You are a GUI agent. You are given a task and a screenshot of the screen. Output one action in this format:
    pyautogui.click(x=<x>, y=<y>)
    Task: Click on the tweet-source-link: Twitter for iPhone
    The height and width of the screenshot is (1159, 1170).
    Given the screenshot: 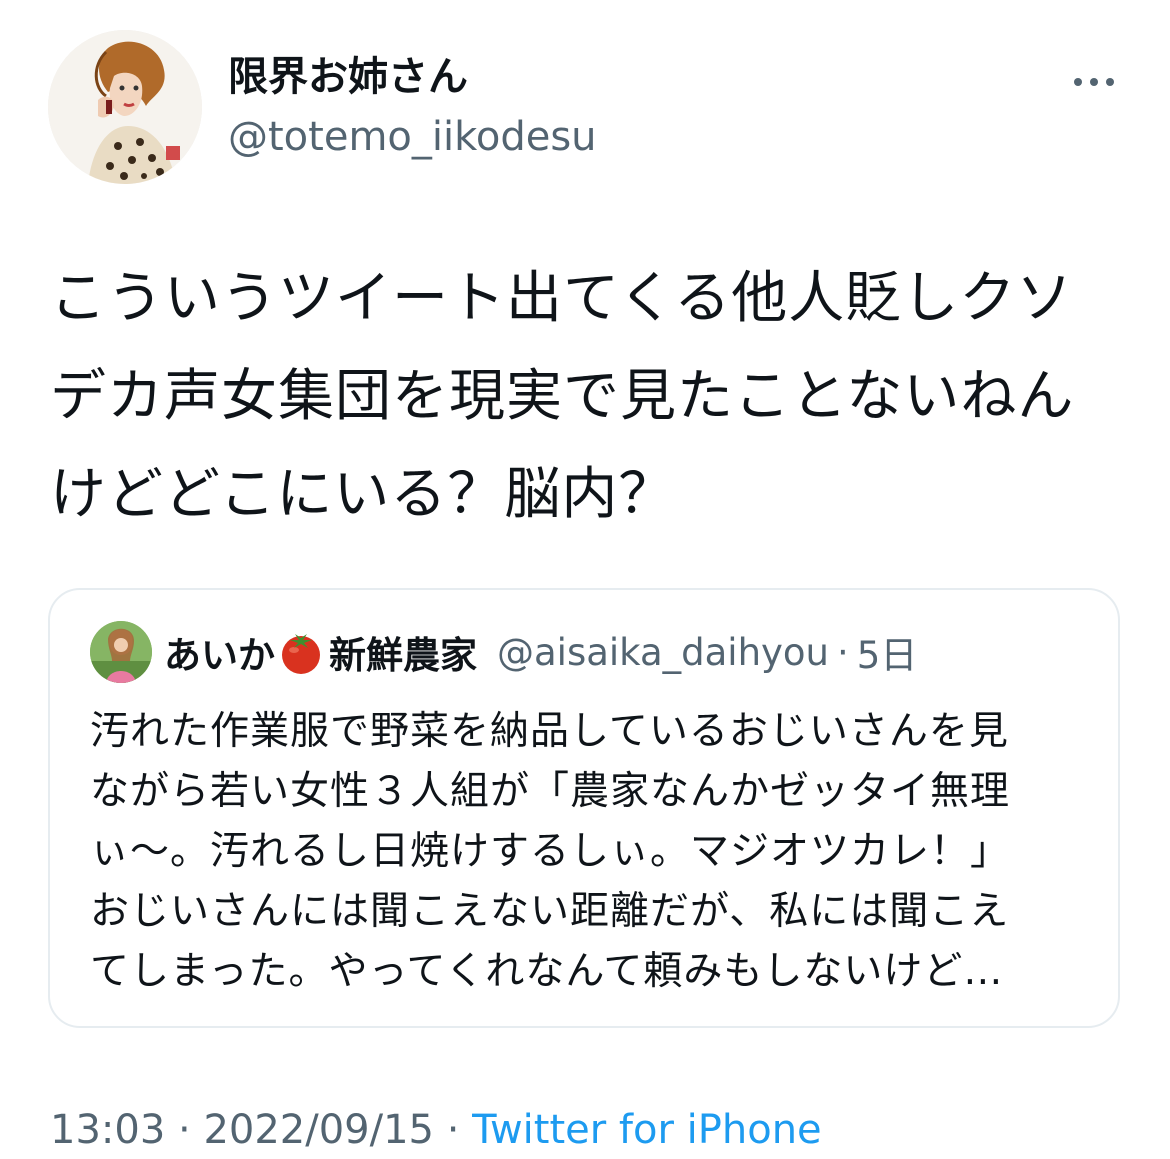 What is the action you would take?
    pyautogui.click(x=647, y=1130)
    